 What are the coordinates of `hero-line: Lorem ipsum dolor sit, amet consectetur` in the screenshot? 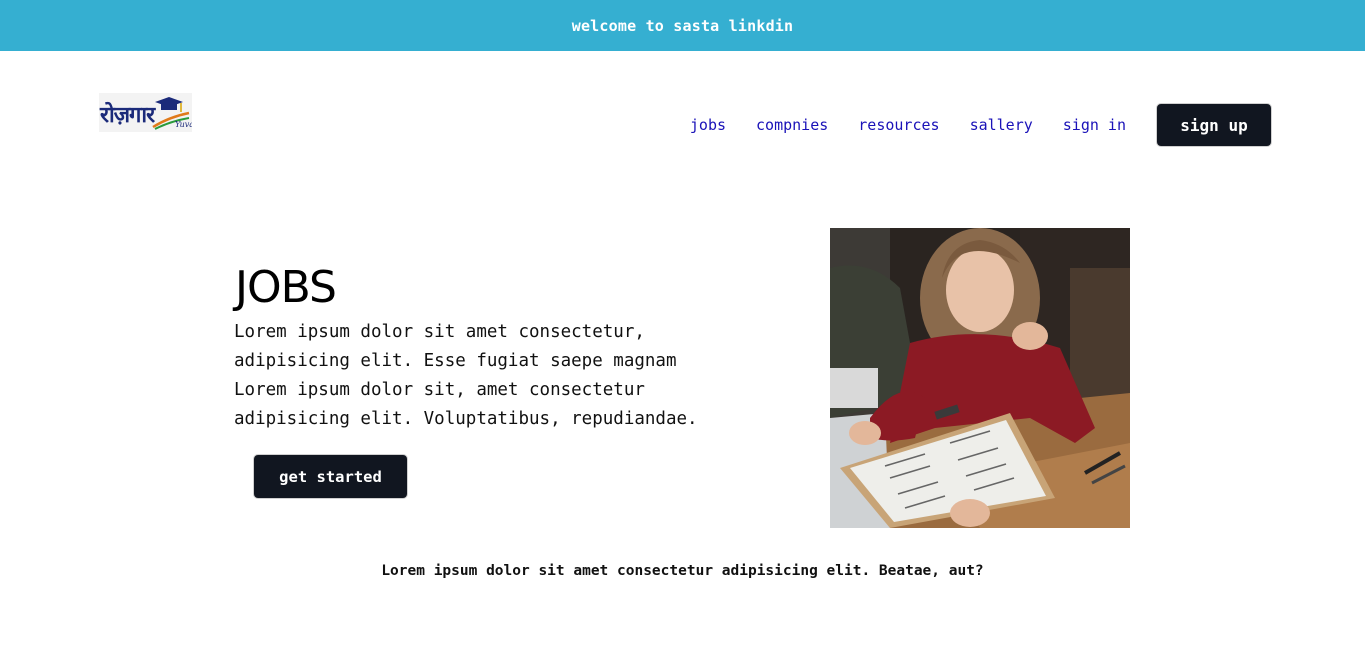 It's located at (439, 390).